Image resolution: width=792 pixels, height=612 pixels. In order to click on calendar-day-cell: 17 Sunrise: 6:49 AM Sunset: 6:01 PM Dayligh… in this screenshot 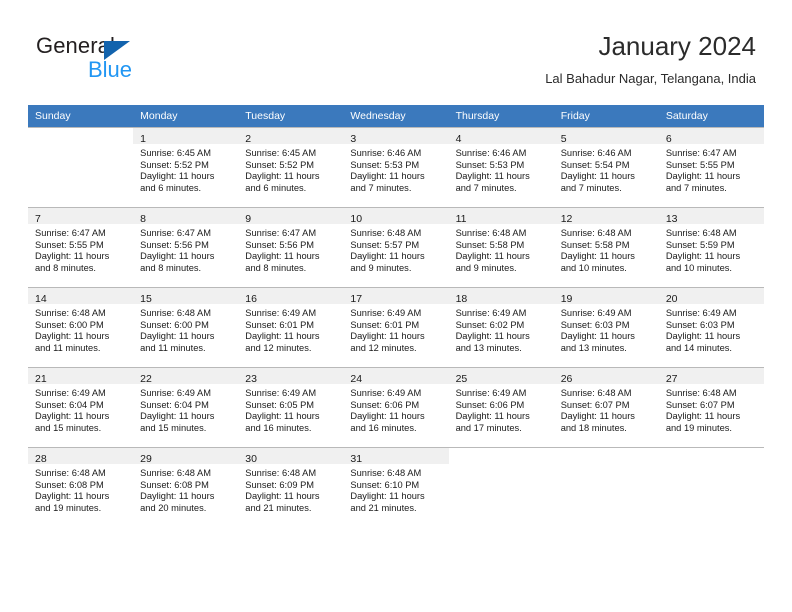, I will do `click(396, 327)`.